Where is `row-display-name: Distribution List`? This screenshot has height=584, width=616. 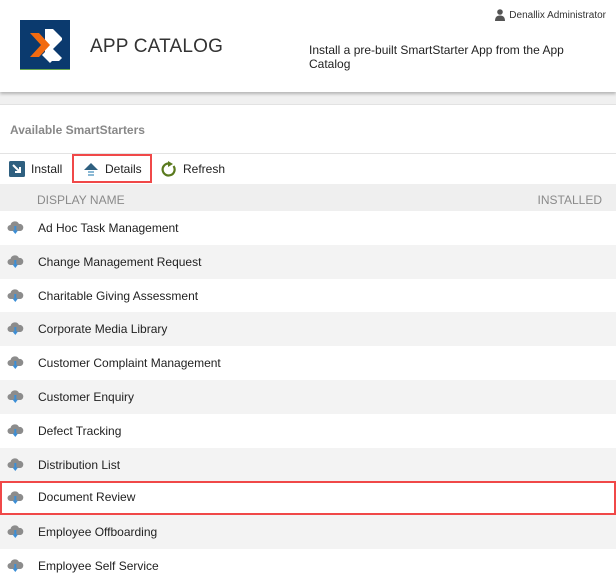
row-display-name: Distribution List is located at coordinates (79, 464).